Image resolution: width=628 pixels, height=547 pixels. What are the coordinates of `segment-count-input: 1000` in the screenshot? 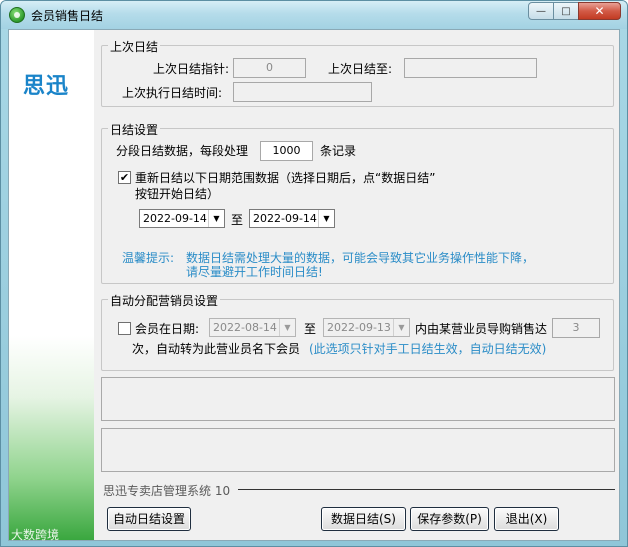 It's located at (286, 151).